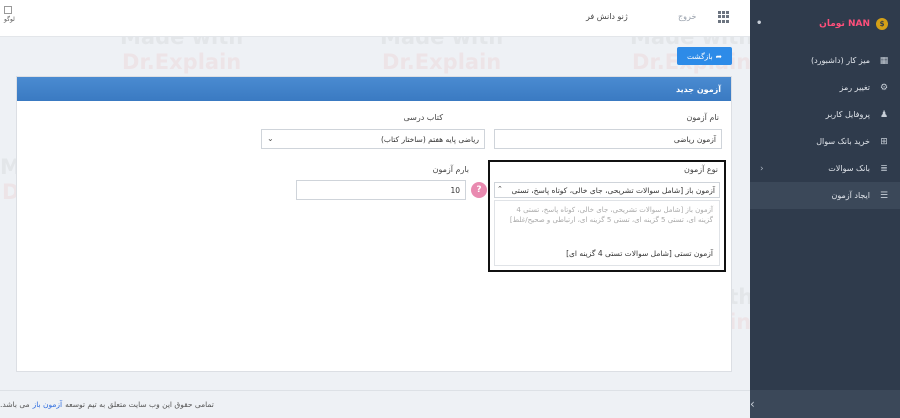 The width and height of the screenshot is (900, 418). Describe the element at coordinates (849, 168) in the screenshot. I see `sidebar-item-label: بانک سوالات` at that location.